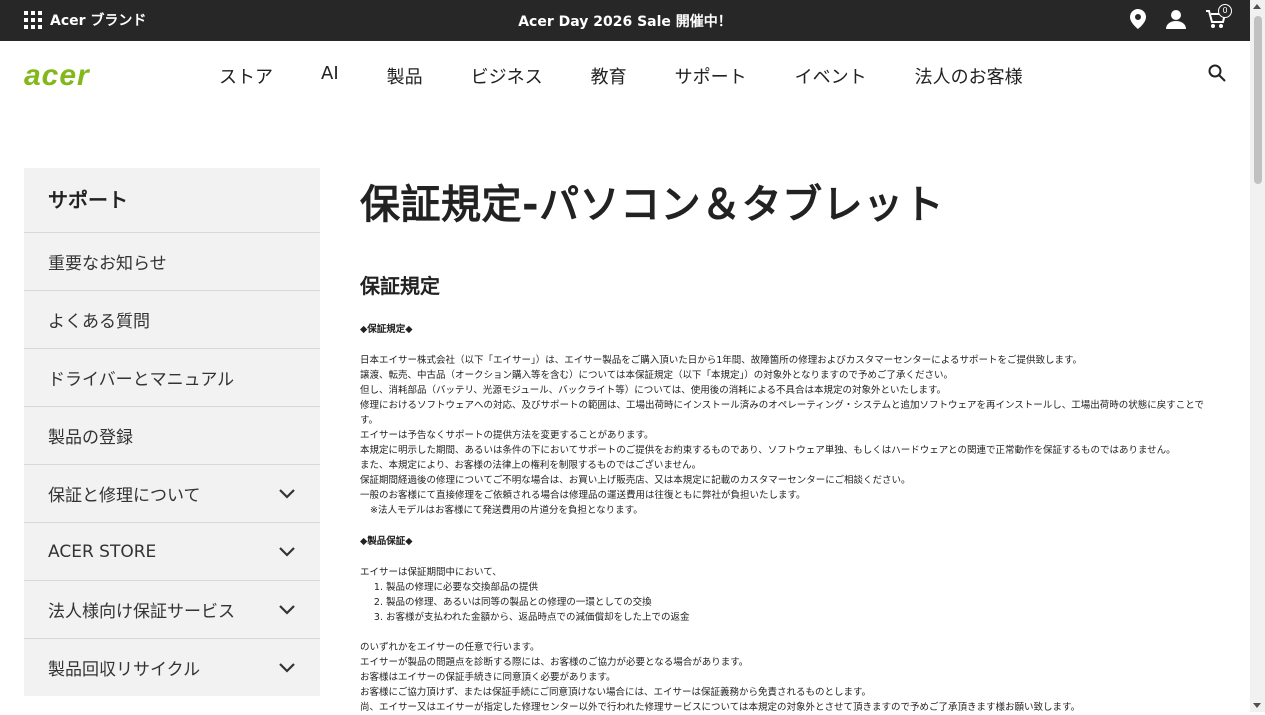 The height and width of the screenshot is (715, 1265). Describe the element at coordinates (507, 76) in the screenshot. I see `nav-item-business: ビジネス` at that location.